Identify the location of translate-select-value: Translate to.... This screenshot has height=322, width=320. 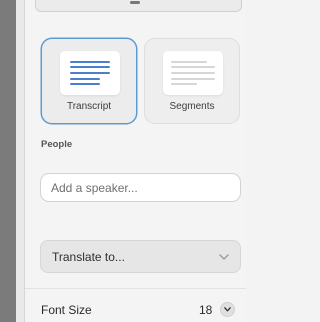
(88, 257).